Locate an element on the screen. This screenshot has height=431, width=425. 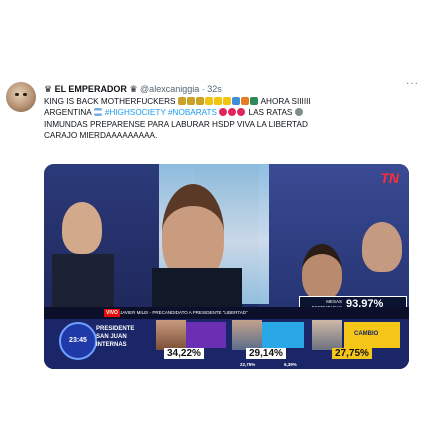
rat-icon is located at coordinates (298, 112).